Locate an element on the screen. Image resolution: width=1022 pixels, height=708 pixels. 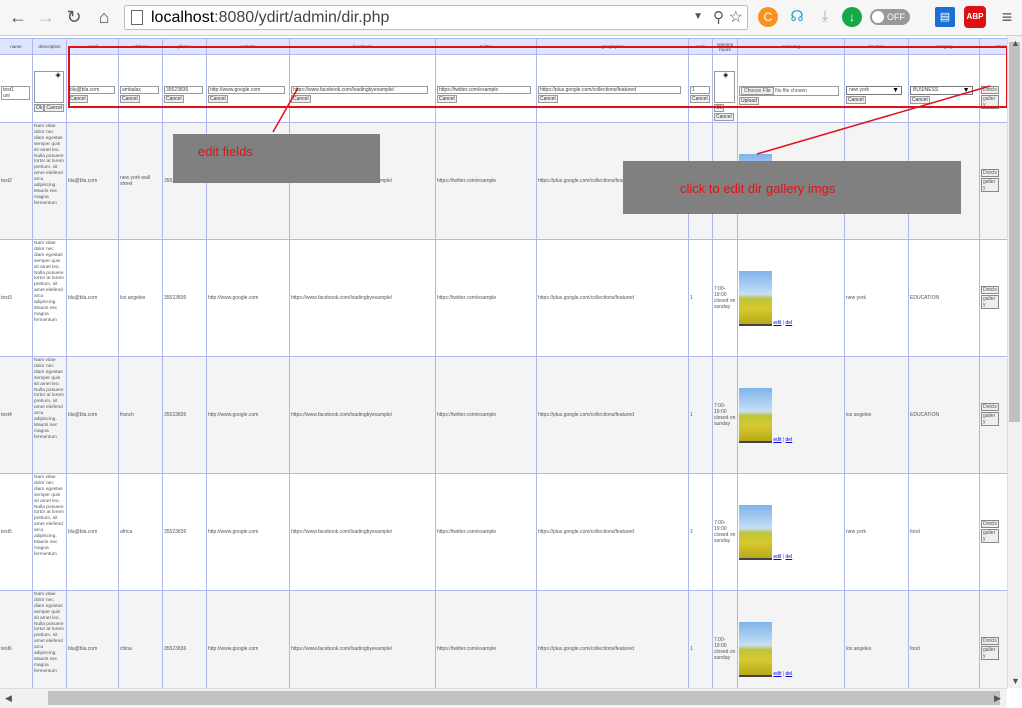
zoom-icon: ⚲ is located at coordinates (718, 17).